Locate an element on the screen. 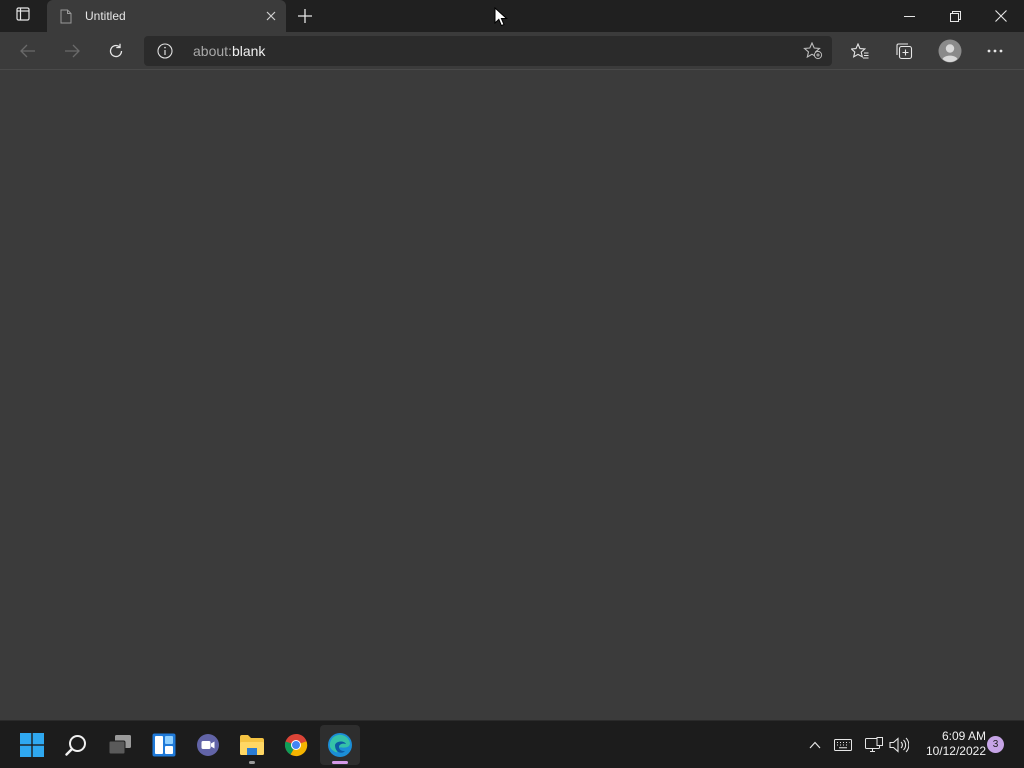 The image size is (1024, 768). profile-button is located at coordinates (950, 51).